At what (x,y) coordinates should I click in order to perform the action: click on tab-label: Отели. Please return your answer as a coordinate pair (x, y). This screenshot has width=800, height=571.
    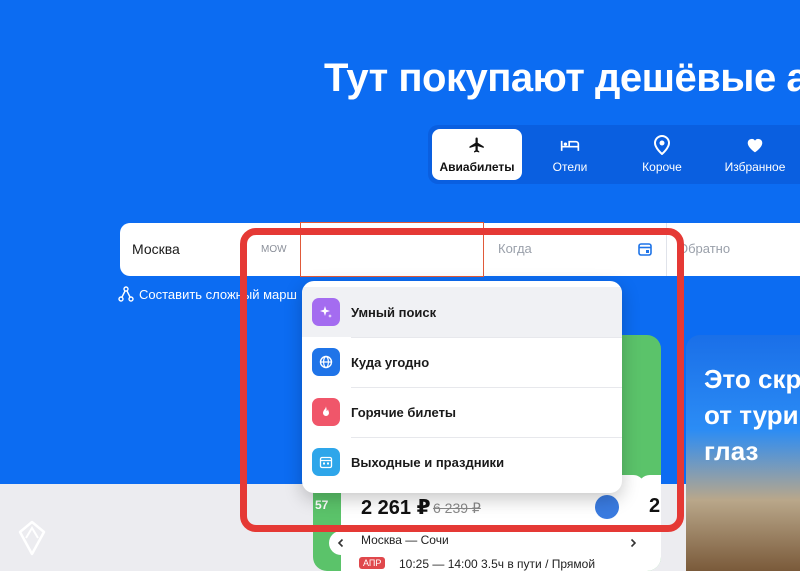
    Looking at the image, I should click on (570, 167).